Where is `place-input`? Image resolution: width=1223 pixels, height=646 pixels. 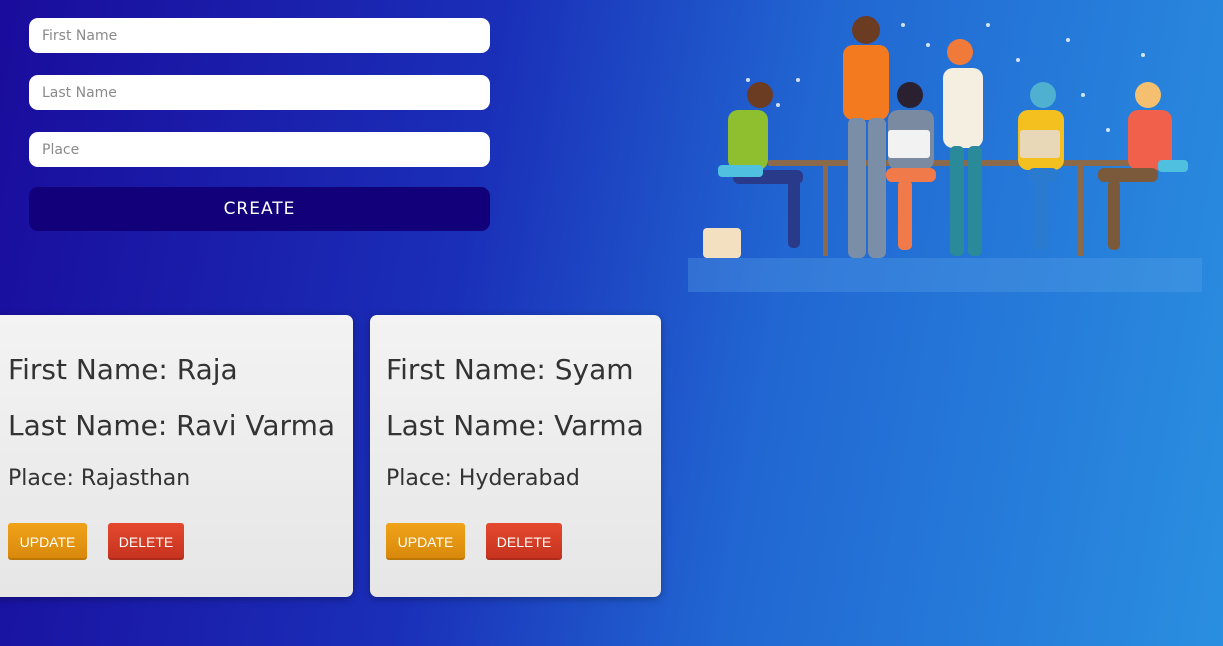 place-input is located at coordinates (259, 149).